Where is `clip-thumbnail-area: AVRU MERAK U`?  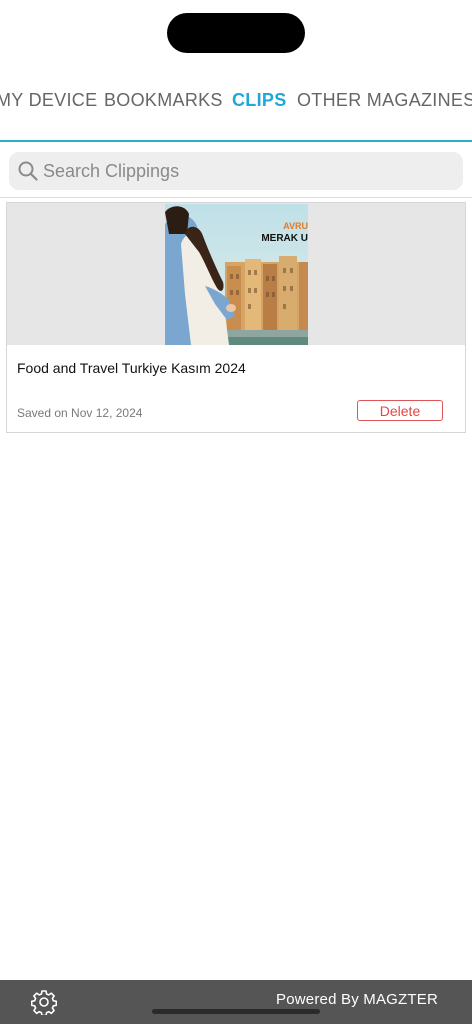
clip-thumbnail-area: AVRU MERAK U is located at coordinates (236, 274).